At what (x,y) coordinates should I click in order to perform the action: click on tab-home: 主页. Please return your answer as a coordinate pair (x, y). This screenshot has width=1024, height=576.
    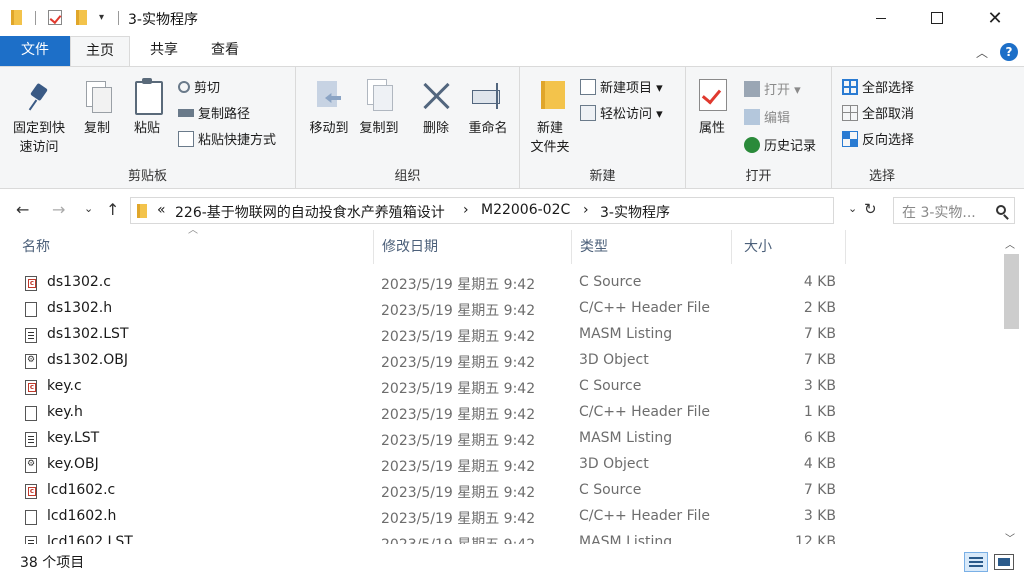
    Looking at the image, I should click on (100, 51).